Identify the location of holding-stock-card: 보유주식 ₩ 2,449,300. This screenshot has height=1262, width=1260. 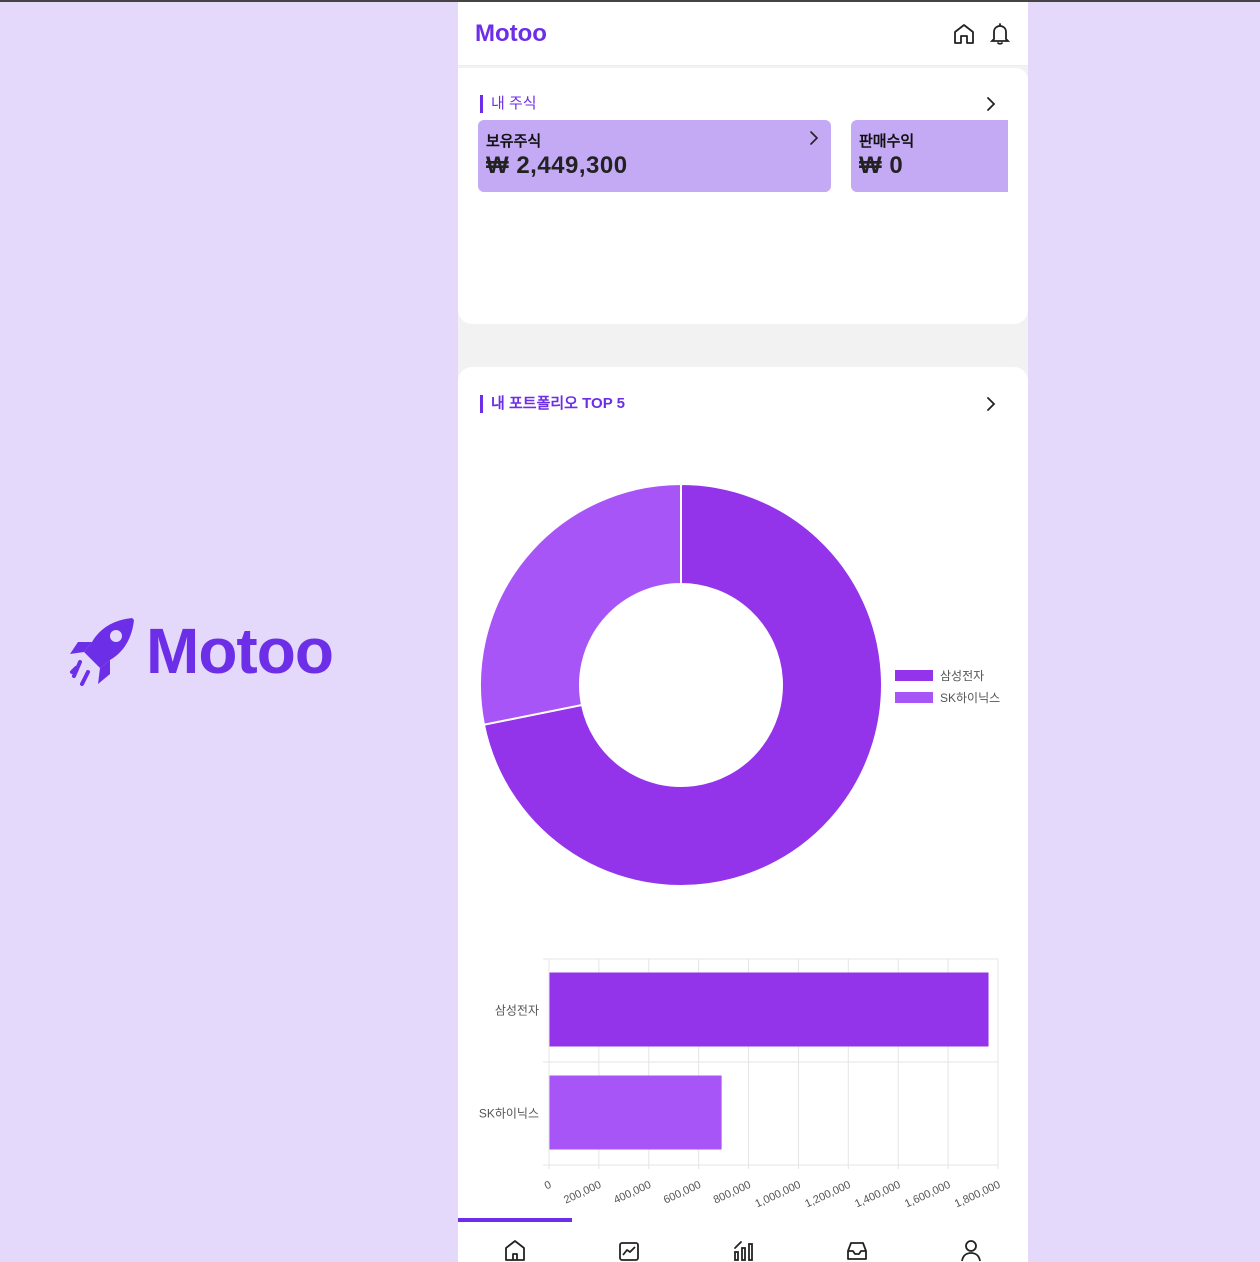
(654, 156).